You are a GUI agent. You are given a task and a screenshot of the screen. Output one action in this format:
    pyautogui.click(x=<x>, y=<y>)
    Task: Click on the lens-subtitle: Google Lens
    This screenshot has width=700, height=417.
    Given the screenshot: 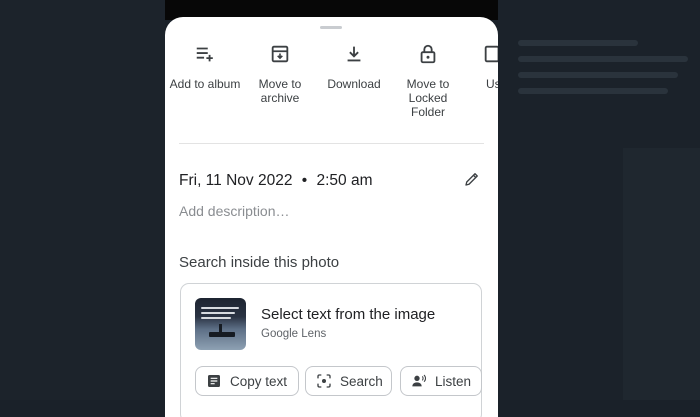 What is the action you would take?
    pyautogui.click(x=294, y=334)
    